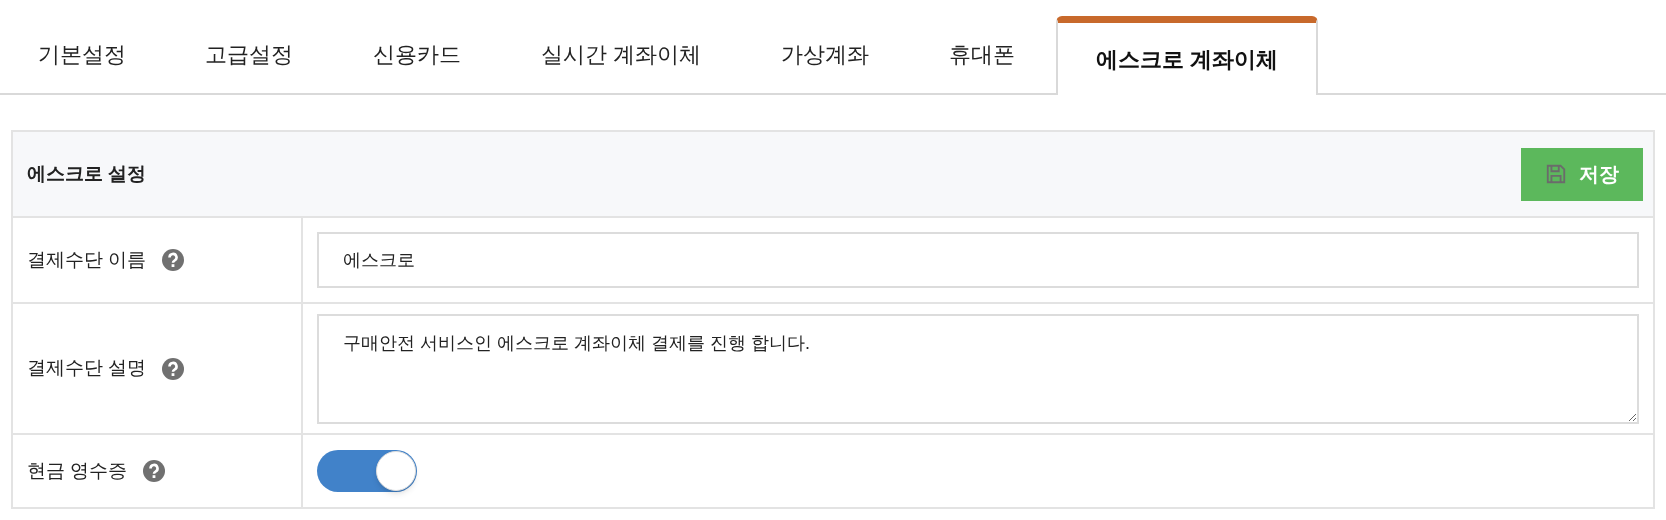 The height and width of the screenshot is (520, 1666). What do you see at coordinates (1187, 55) in the screenshot?
I see `tab: 에스크로 계좌이체` at bounding box center [1187, 55].